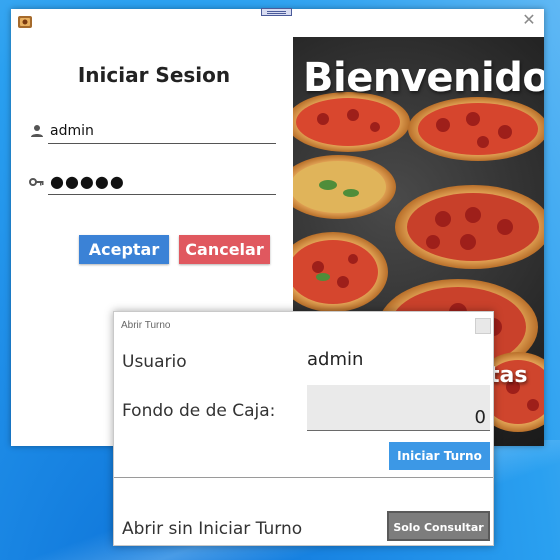  Describe the element at coordinates (483, 326) in the screenshot. I see `dialog-close-button` at that location.